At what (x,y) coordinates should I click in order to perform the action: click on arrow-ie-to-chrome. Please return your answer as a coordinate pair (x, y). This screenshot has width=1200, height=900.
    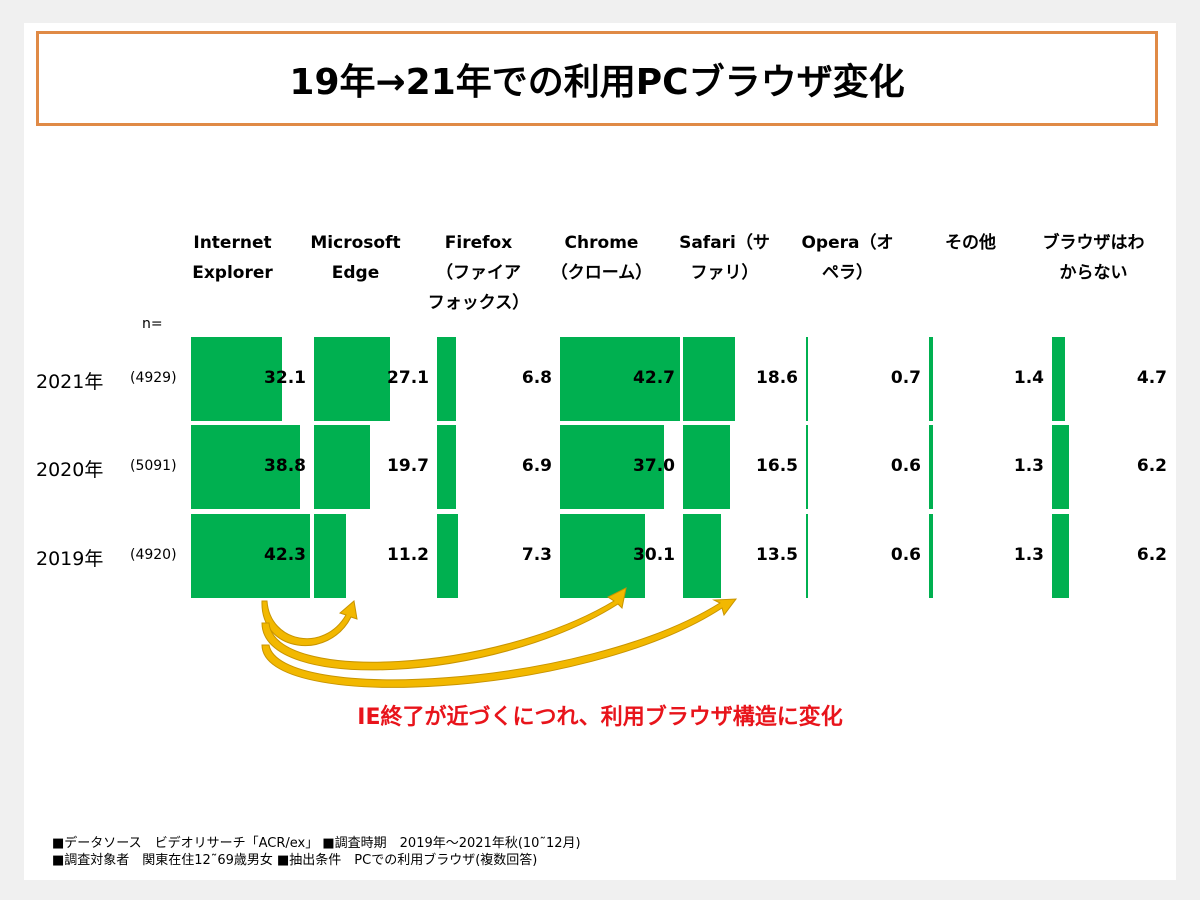
    Looking at the image, I should click on (444, 629).